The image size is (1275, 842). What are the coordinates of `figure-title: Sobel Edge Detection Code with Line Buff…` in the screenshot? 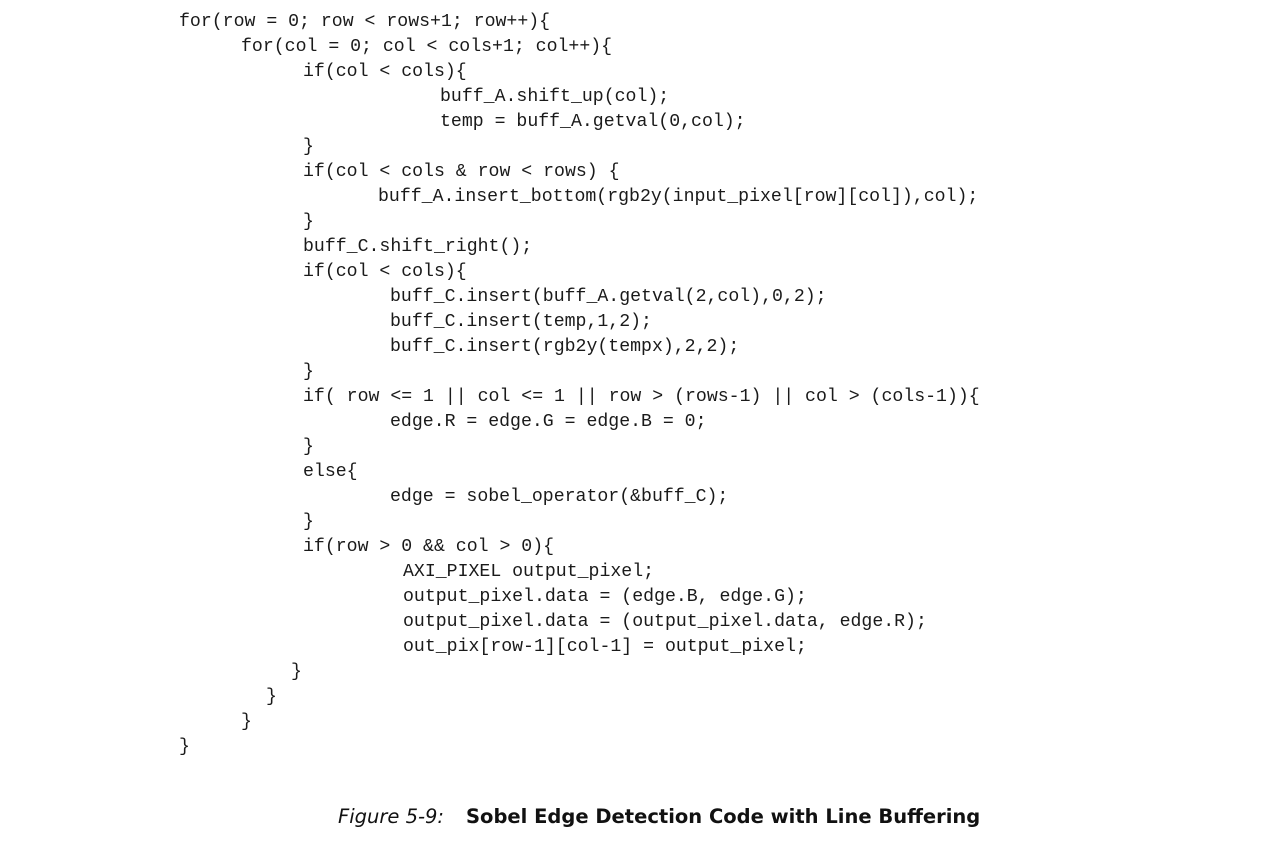 It's located at (723, 816).